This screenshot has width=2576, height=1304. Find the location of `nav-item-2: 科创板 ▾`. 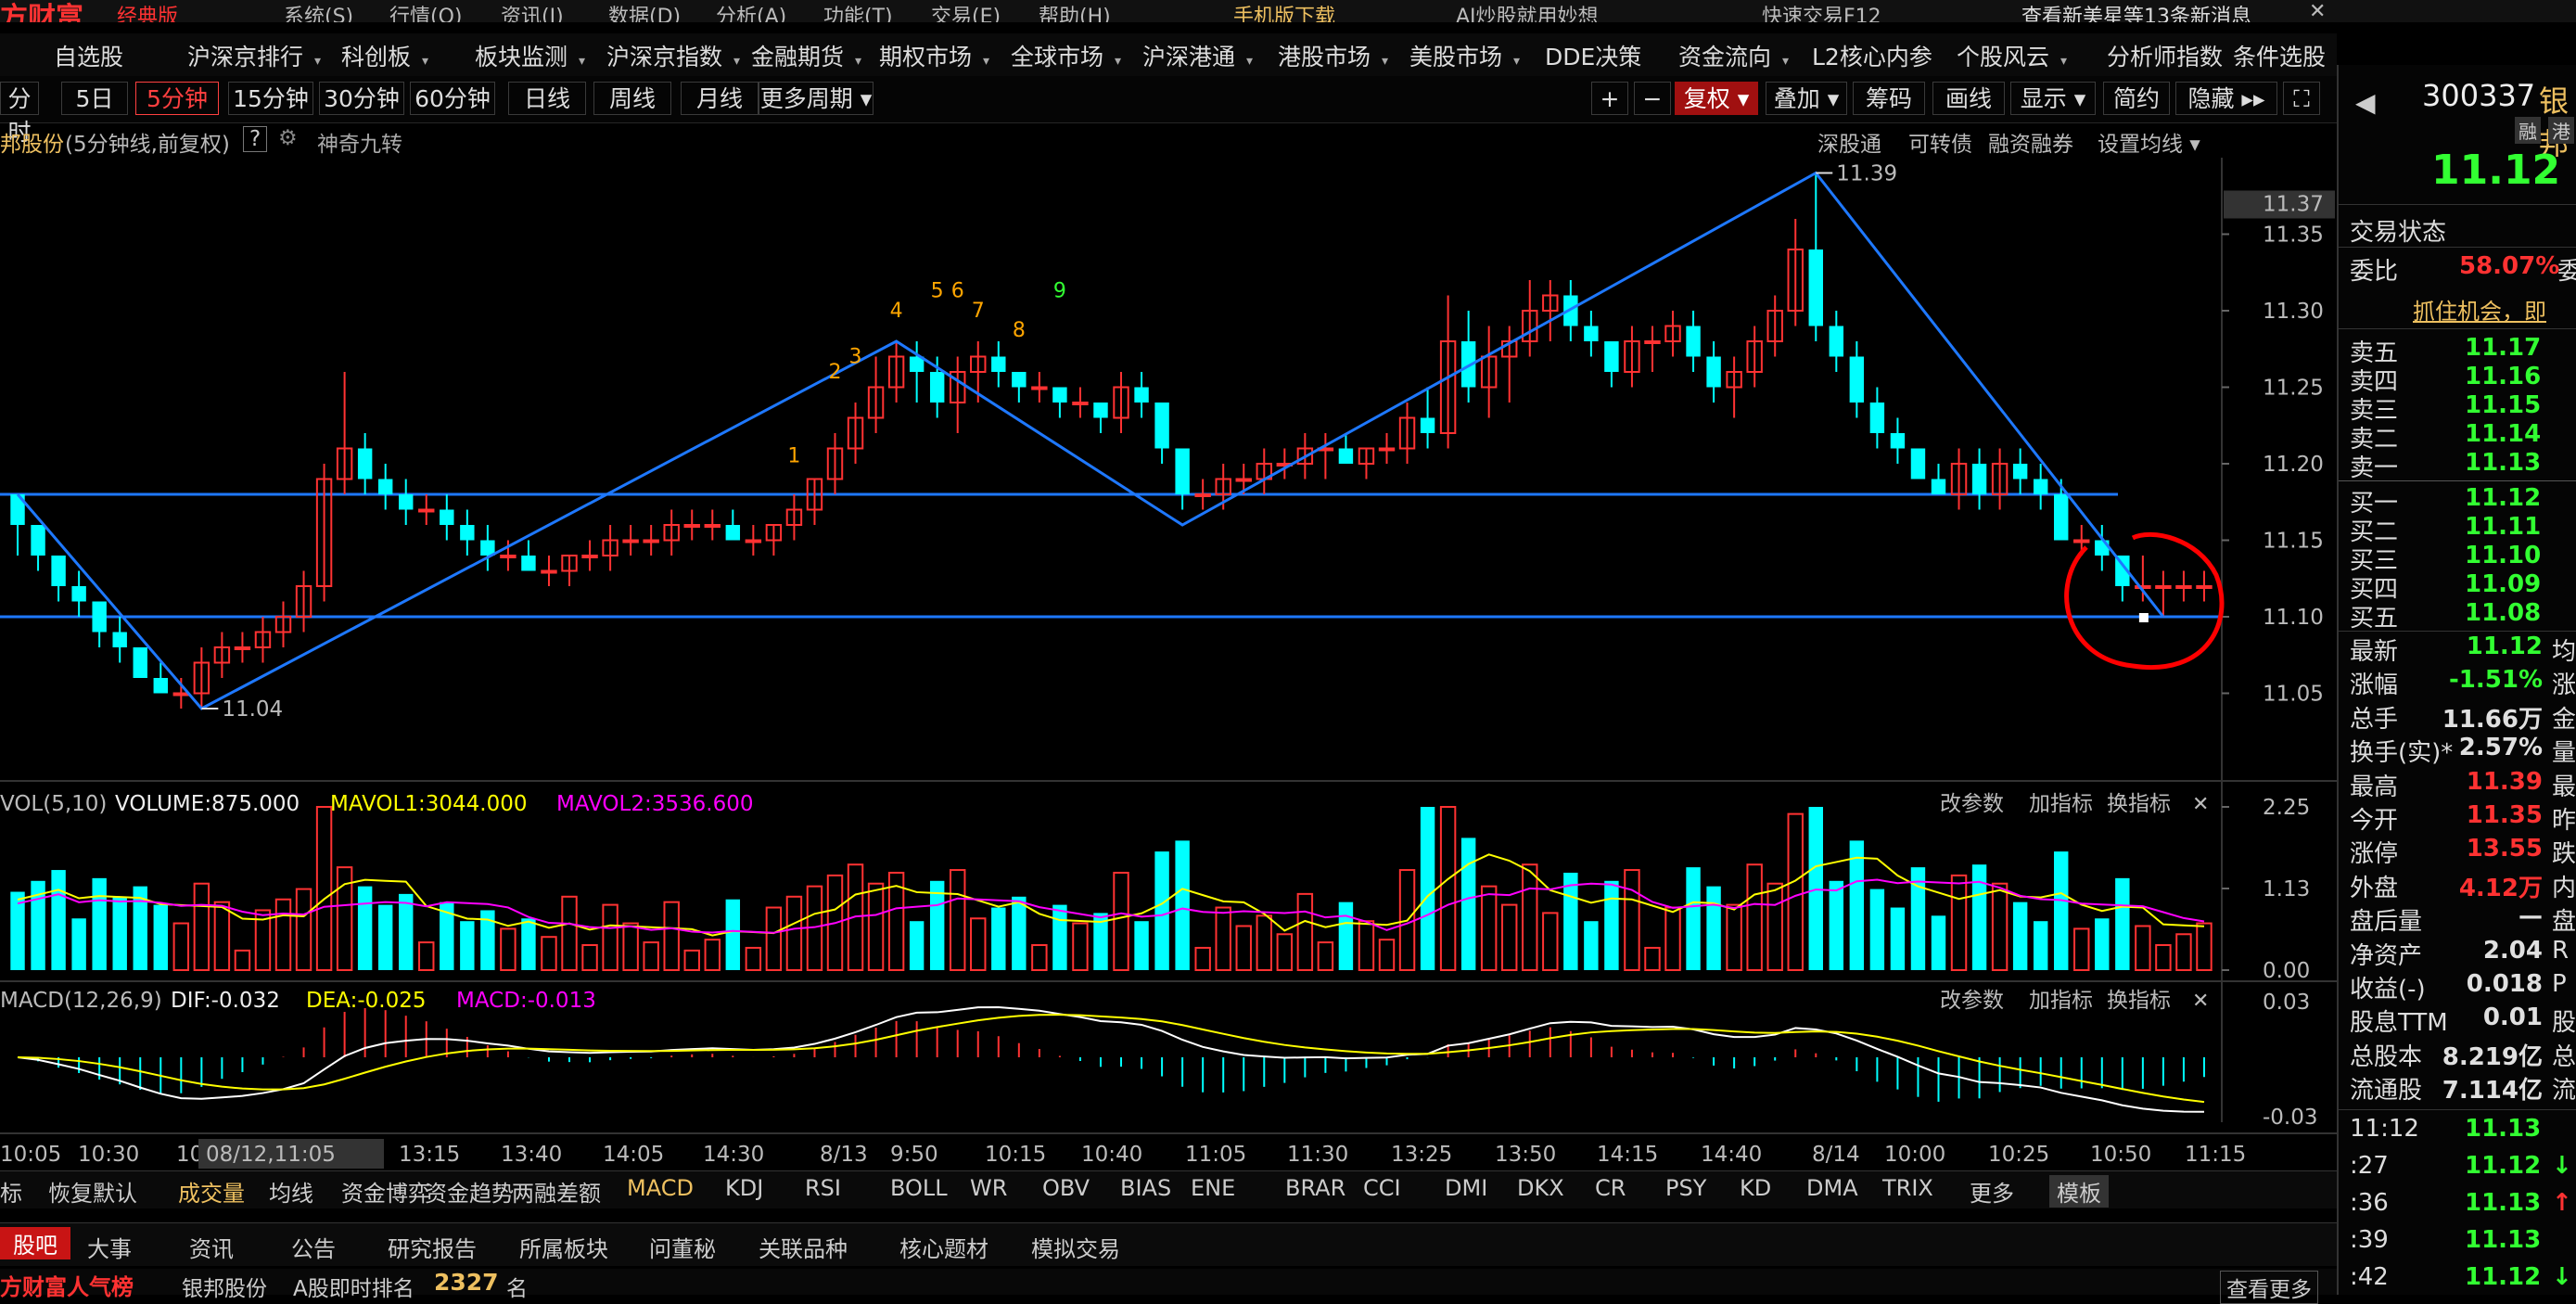

nav-item-2: 科创板 ▾ is located at coordinates (385, 56).